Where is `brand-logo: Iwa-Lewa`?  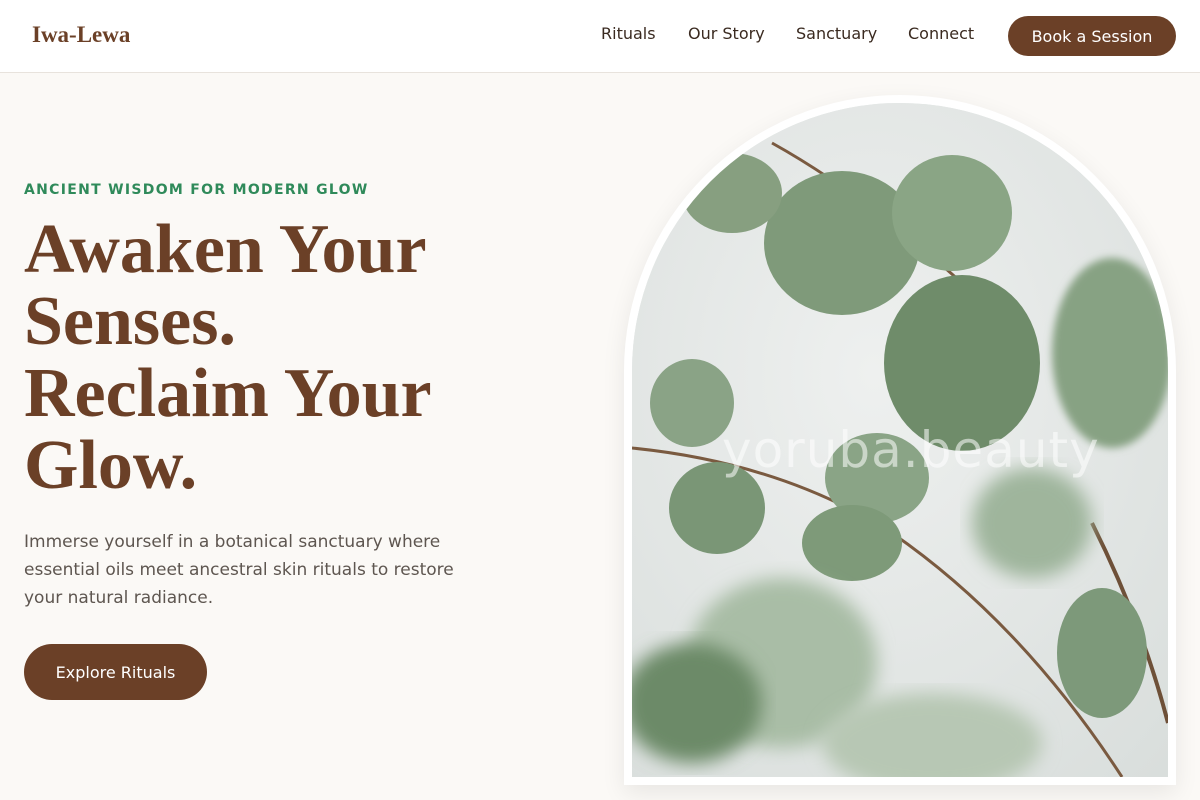
brand-logo: Iwa-Lewa is located at coordinates (81, 35).